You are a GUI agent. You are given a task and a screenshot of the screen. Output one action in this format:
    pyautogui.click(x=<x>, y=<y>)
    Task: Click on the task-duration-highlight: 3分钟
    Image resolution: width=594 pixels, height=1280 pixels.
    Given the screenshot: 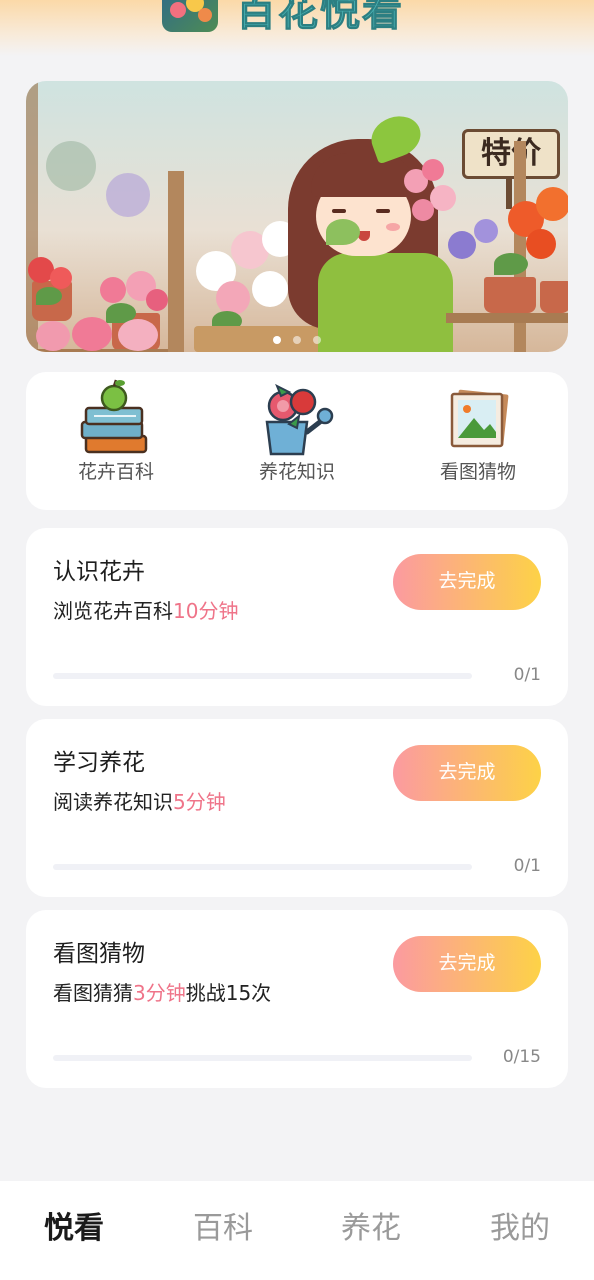 What is the action you would take?
    pyautogui.click(x=159, y=993)
    